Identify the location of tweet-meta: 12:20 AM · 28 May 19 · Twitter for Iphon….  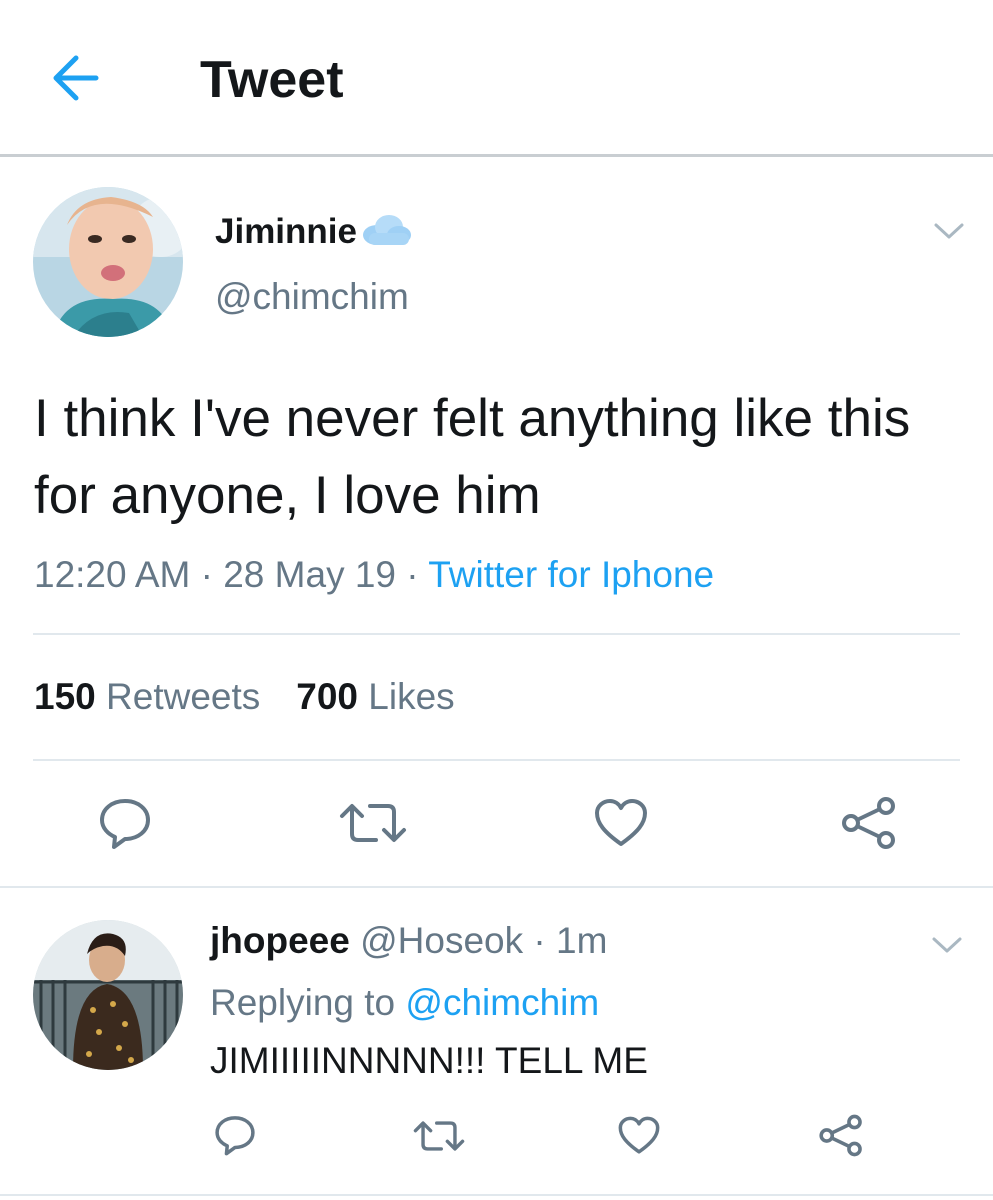
(374, 575).